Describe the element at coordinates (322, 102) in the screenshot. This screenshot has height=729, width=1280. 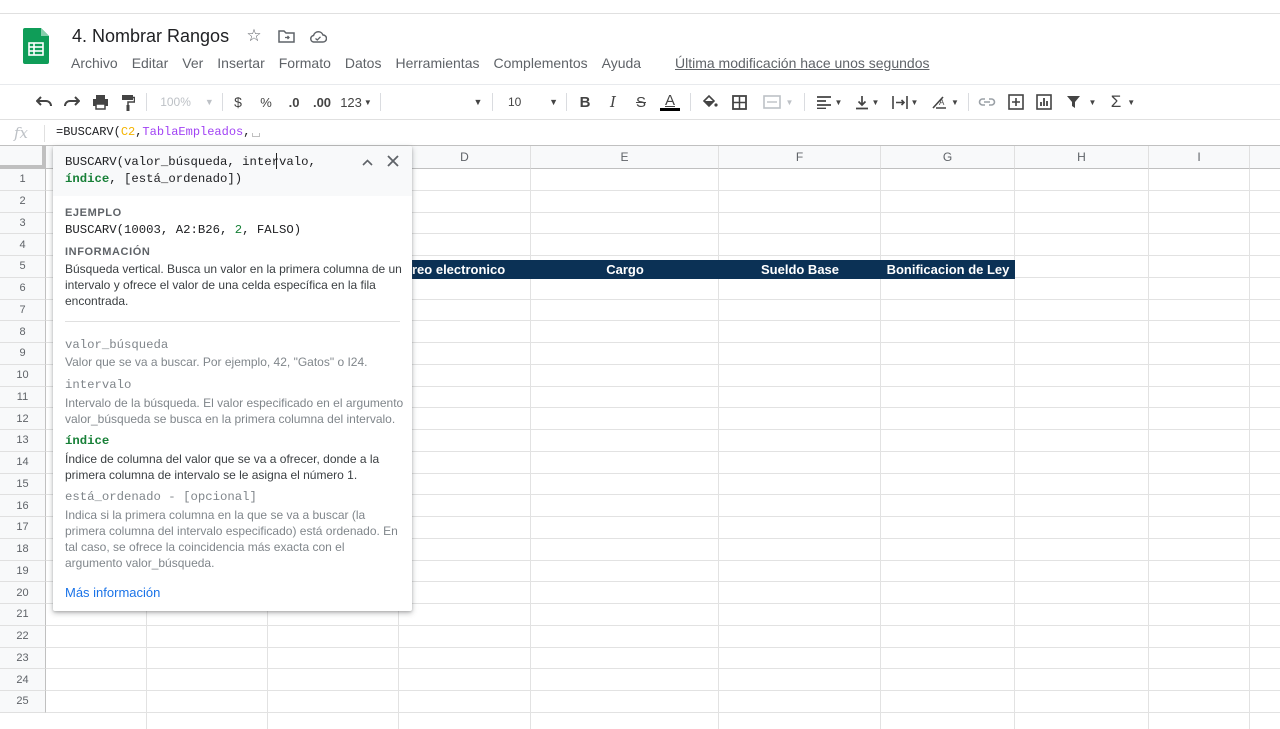
I see `increase-decimals-button: .00` at that location.